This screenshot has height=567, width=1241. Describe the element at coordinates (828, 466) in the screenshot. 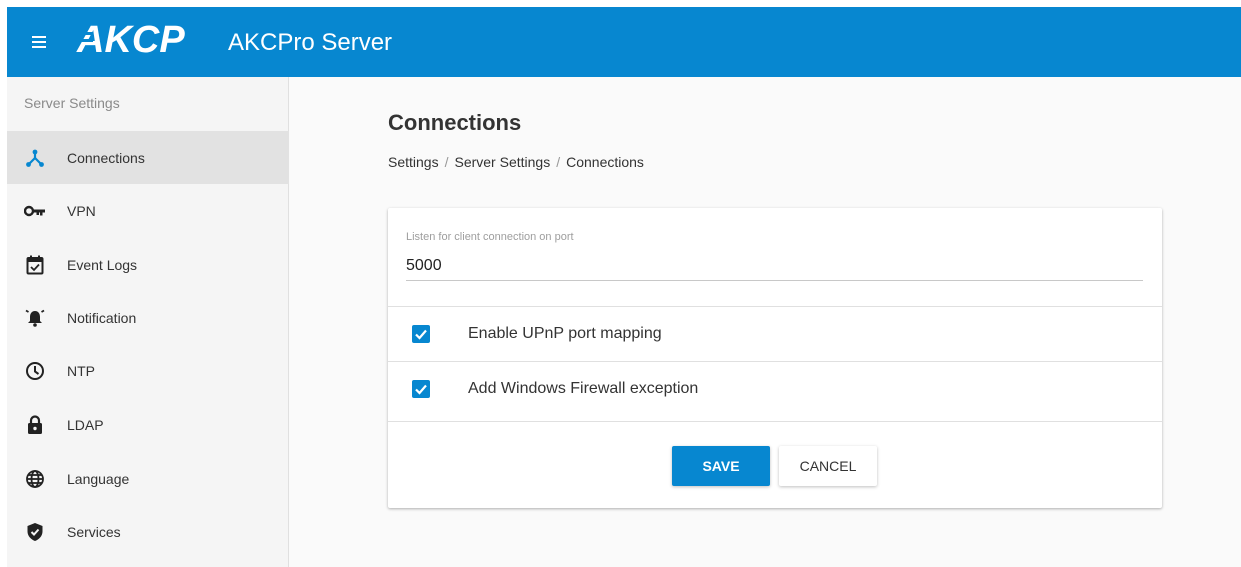

I see `cancel-button: CANCEL` at that location.